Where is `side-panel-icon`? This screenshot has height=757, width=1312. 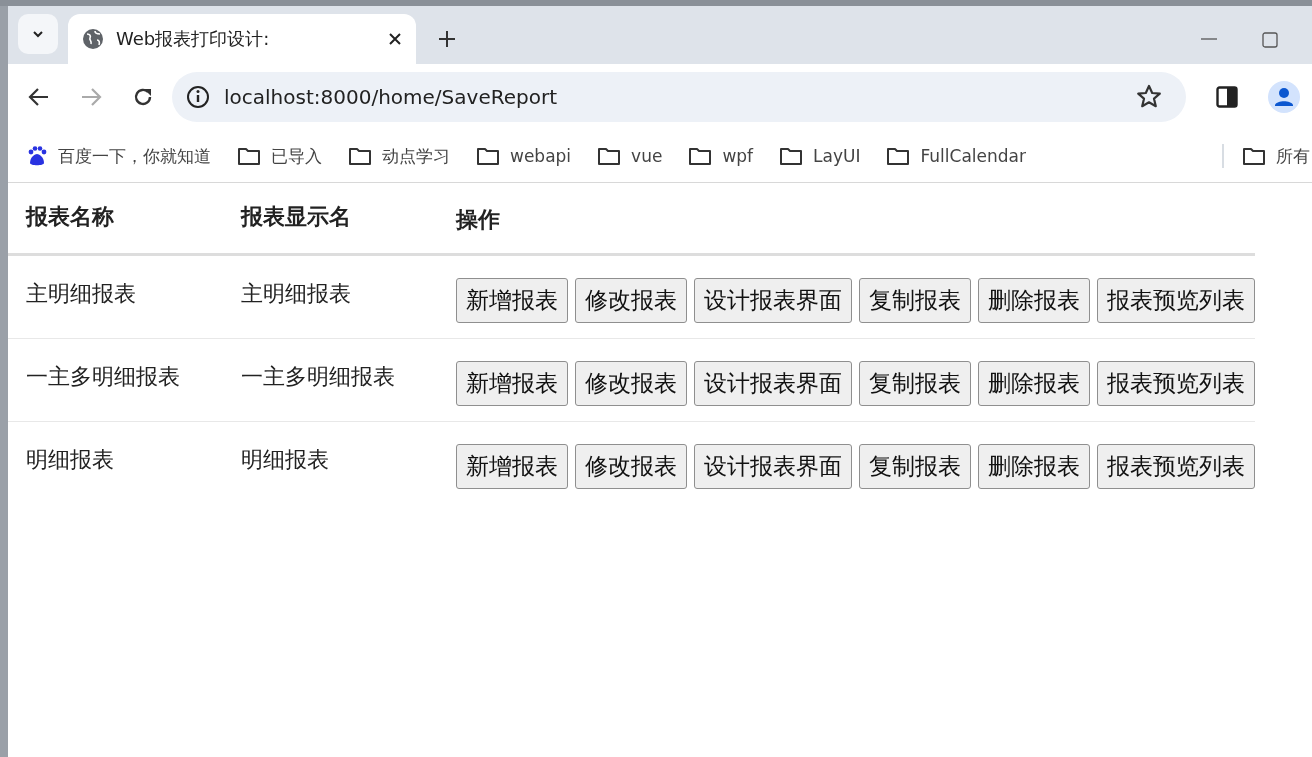
side-panel-icon is located at coordinates (1227, 97).